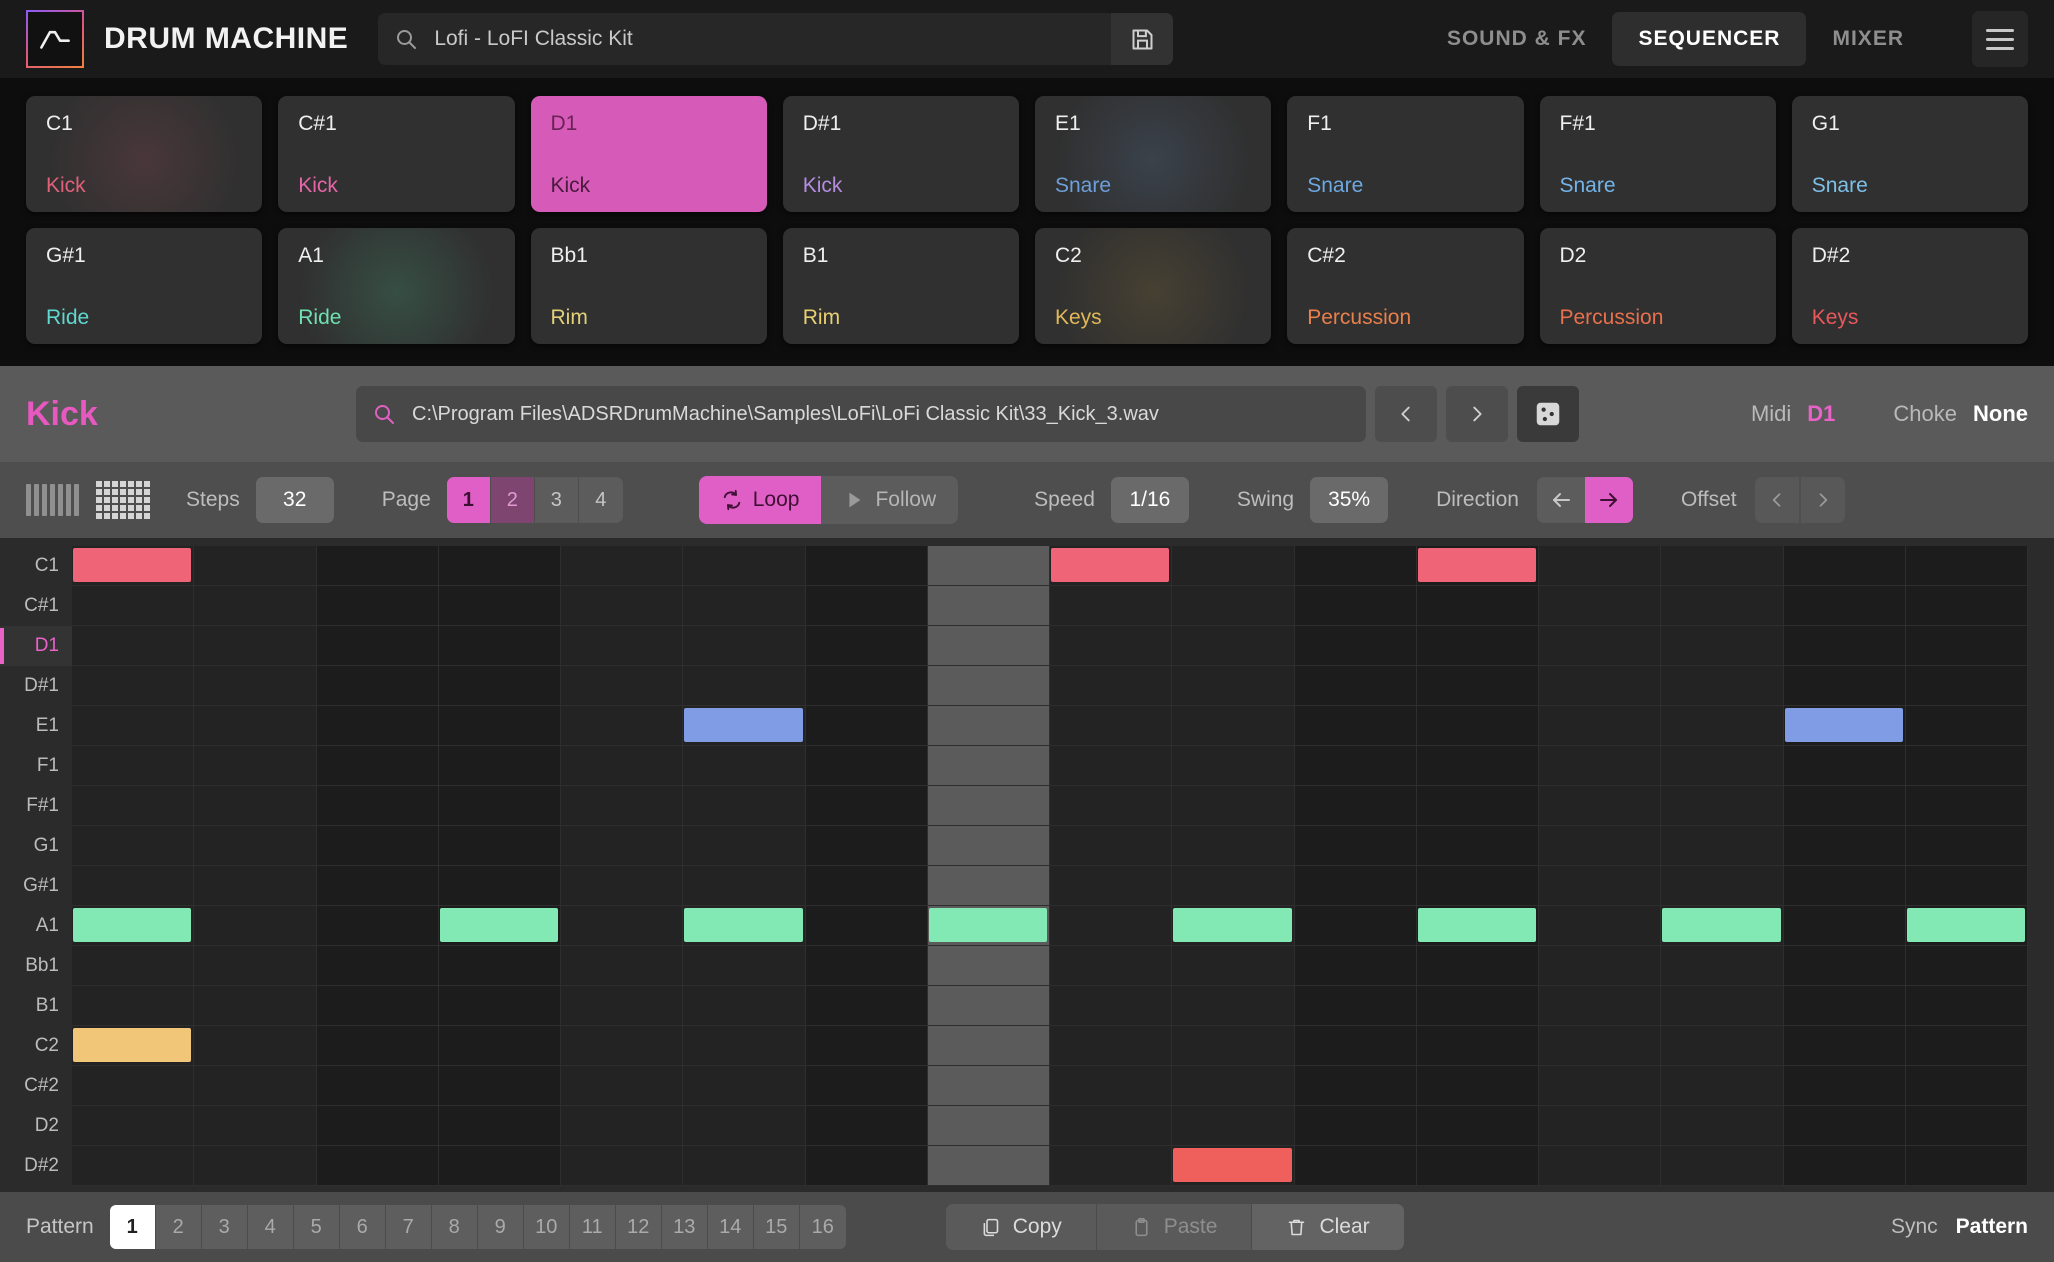  Describe the element at coordinates (512, 500) in the screenshot. I see `page-button-2: 2` at that location.